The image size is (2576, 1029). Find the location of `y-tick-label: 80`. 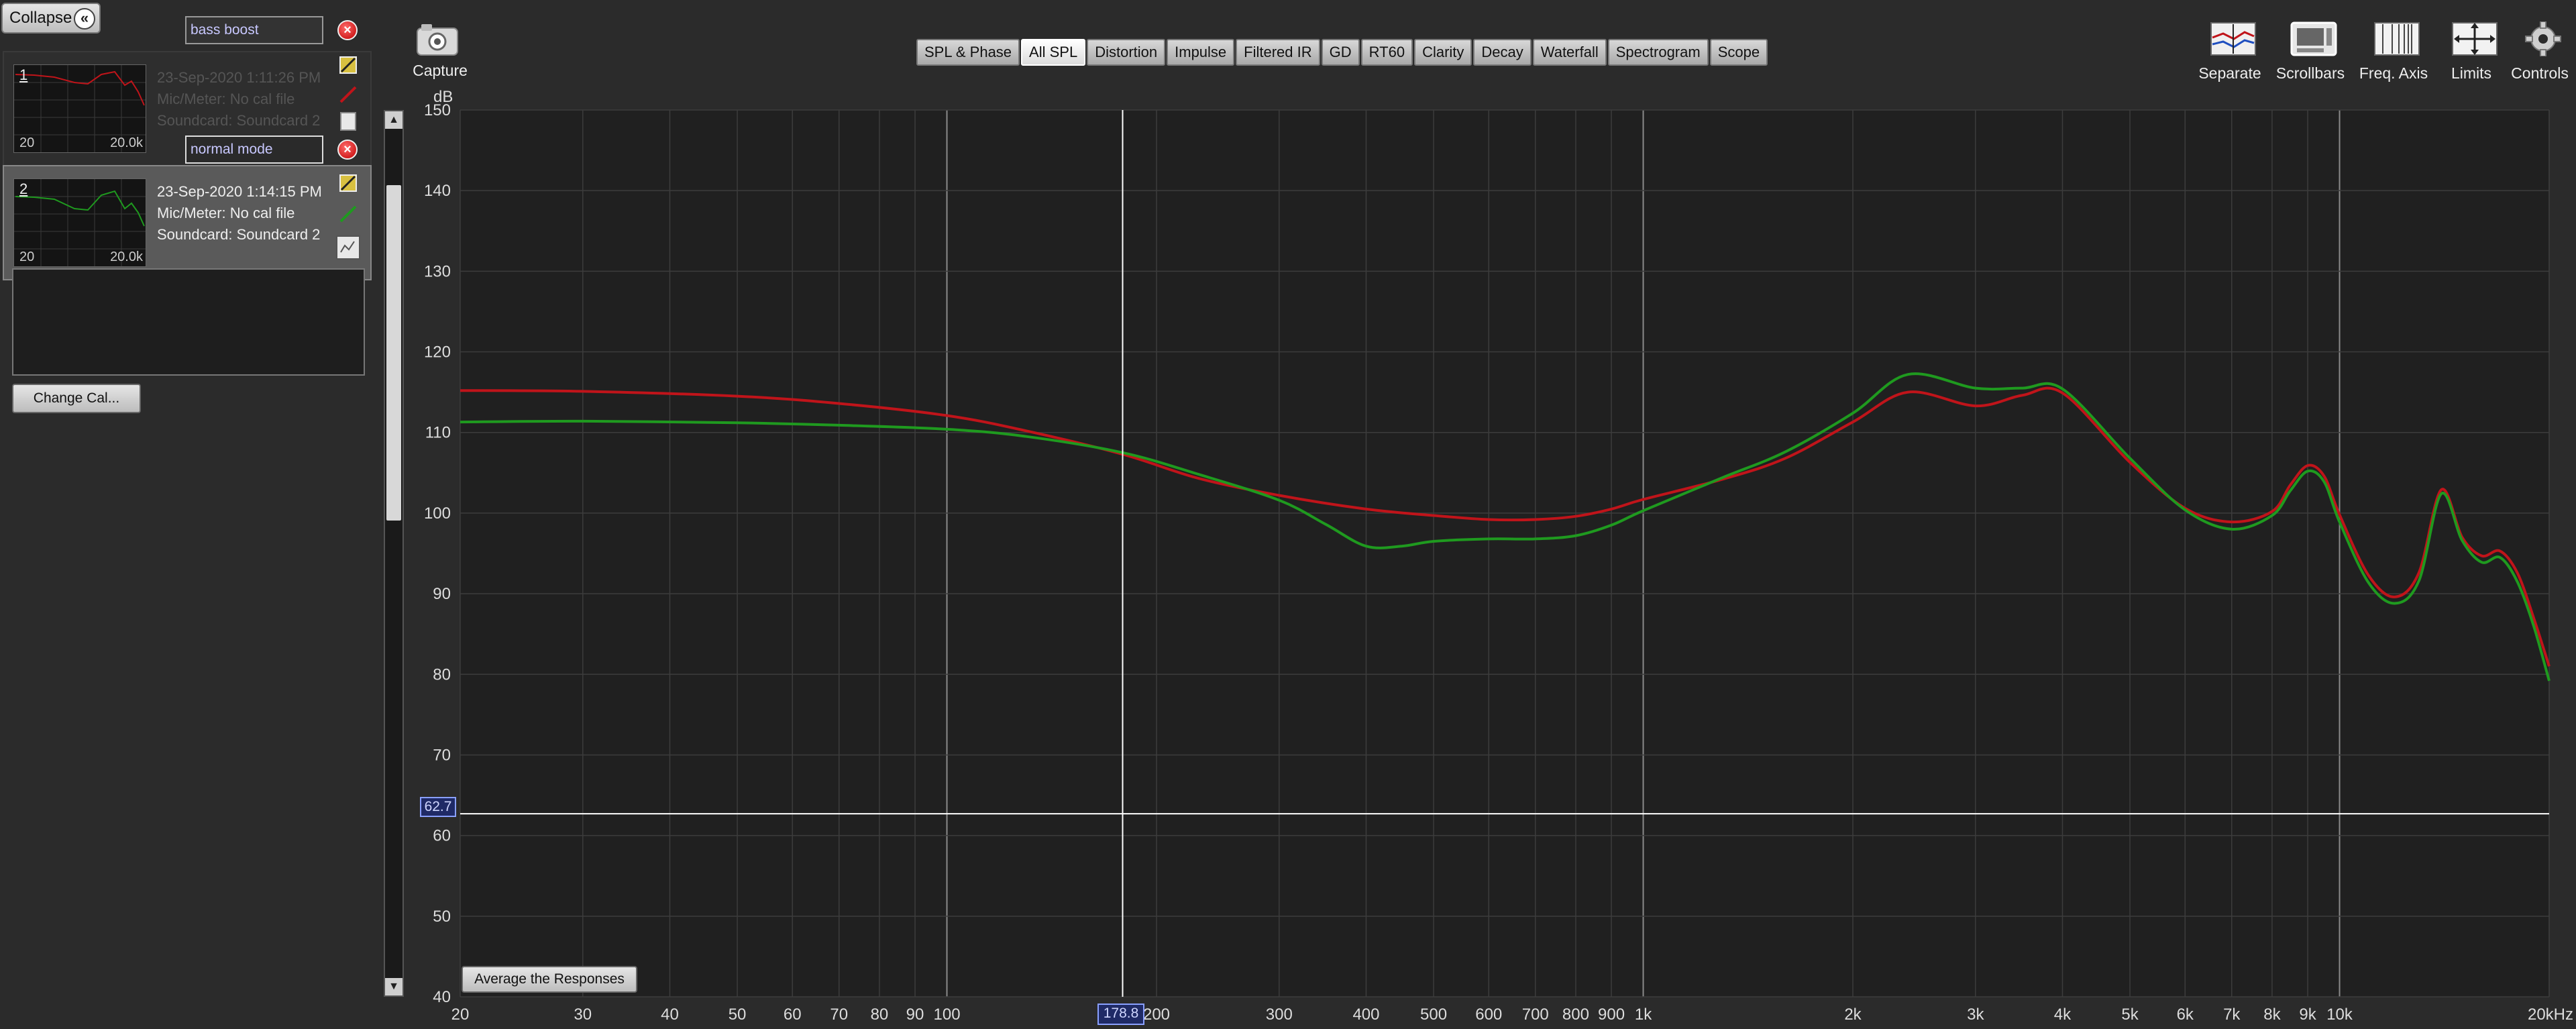

y-tick-label: 80 is located at coordinates (442, 674).